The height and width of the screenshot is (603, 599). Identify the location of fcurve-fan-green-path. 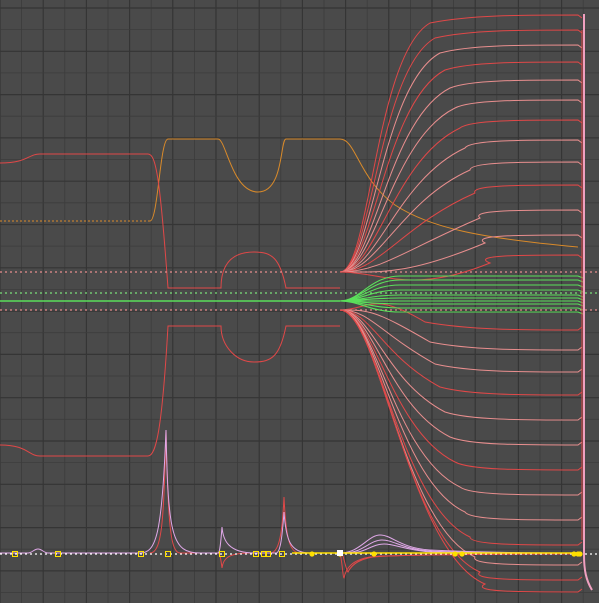
(461, 303).